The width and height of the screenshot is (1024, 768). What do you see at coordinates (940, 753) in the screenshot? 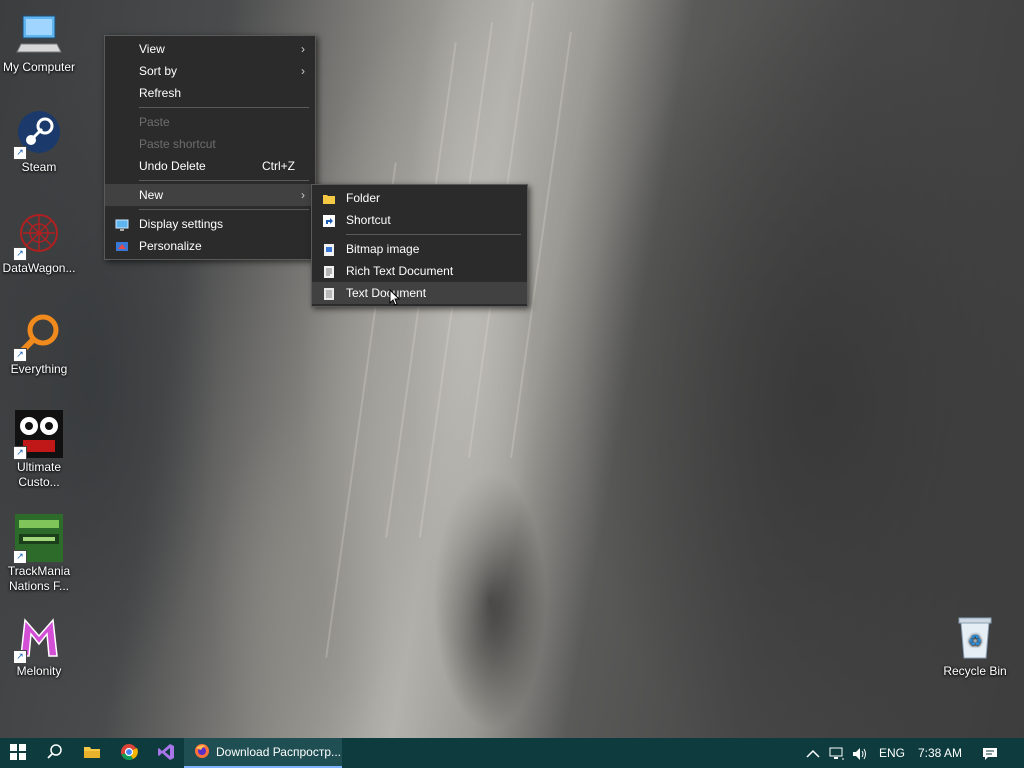
I see `clock: 7:38 AM` at bounding box center [940, 753].